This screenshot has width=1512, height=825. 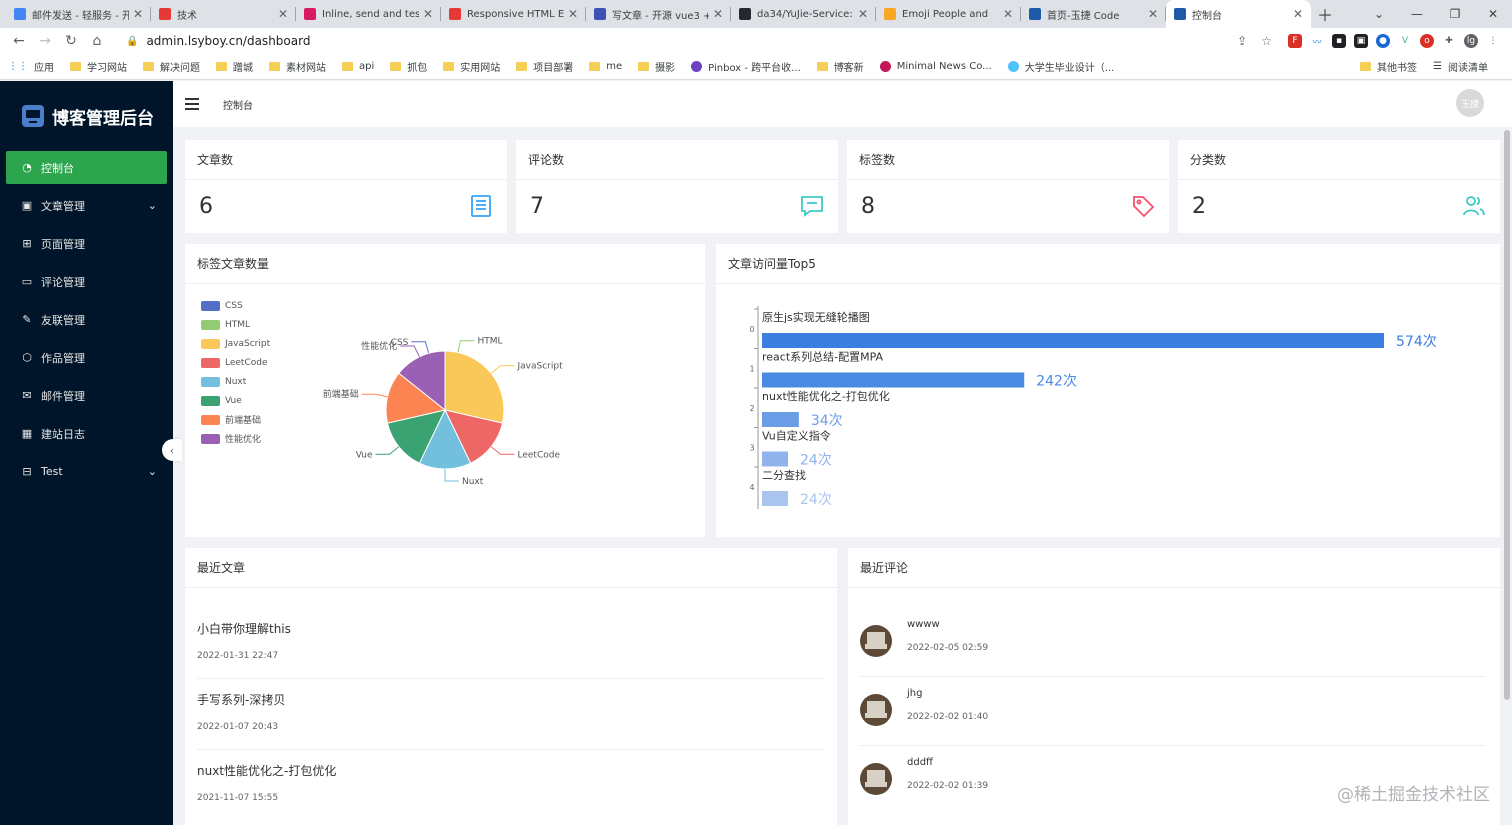 What do you see at coordinates (297, 66) in the screenshot?
I see `bookmark-item: 素材网站` at bounding box center [297, 66].